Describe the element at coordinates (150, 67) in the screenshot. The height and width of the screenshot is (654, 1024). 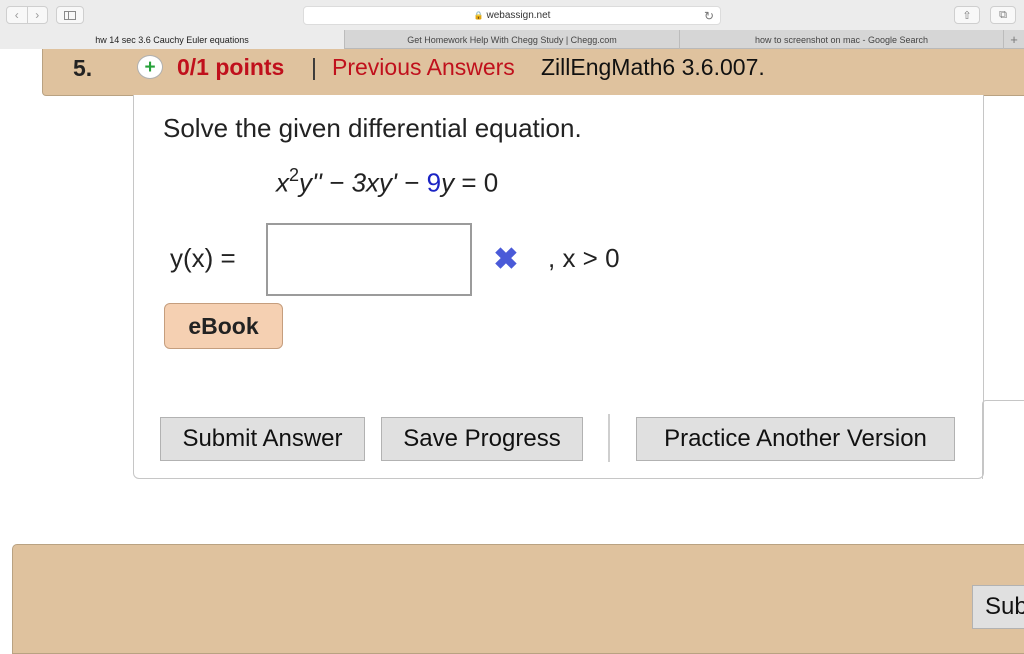
I see `expand-plus-icon: +` at that location.